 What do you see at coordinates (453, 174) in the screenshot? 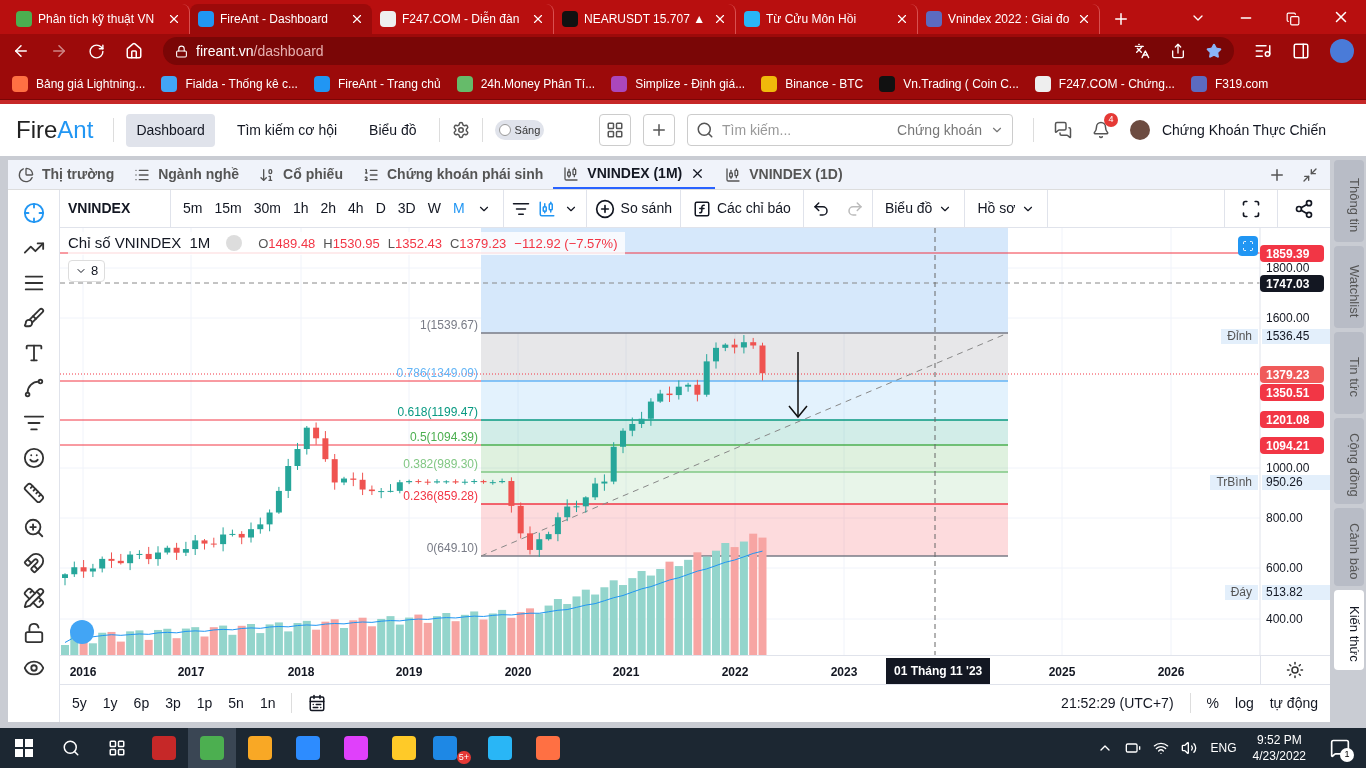
I see `panel-tab: Chứng khoán phái sinh` at bounding box center [453, 174].